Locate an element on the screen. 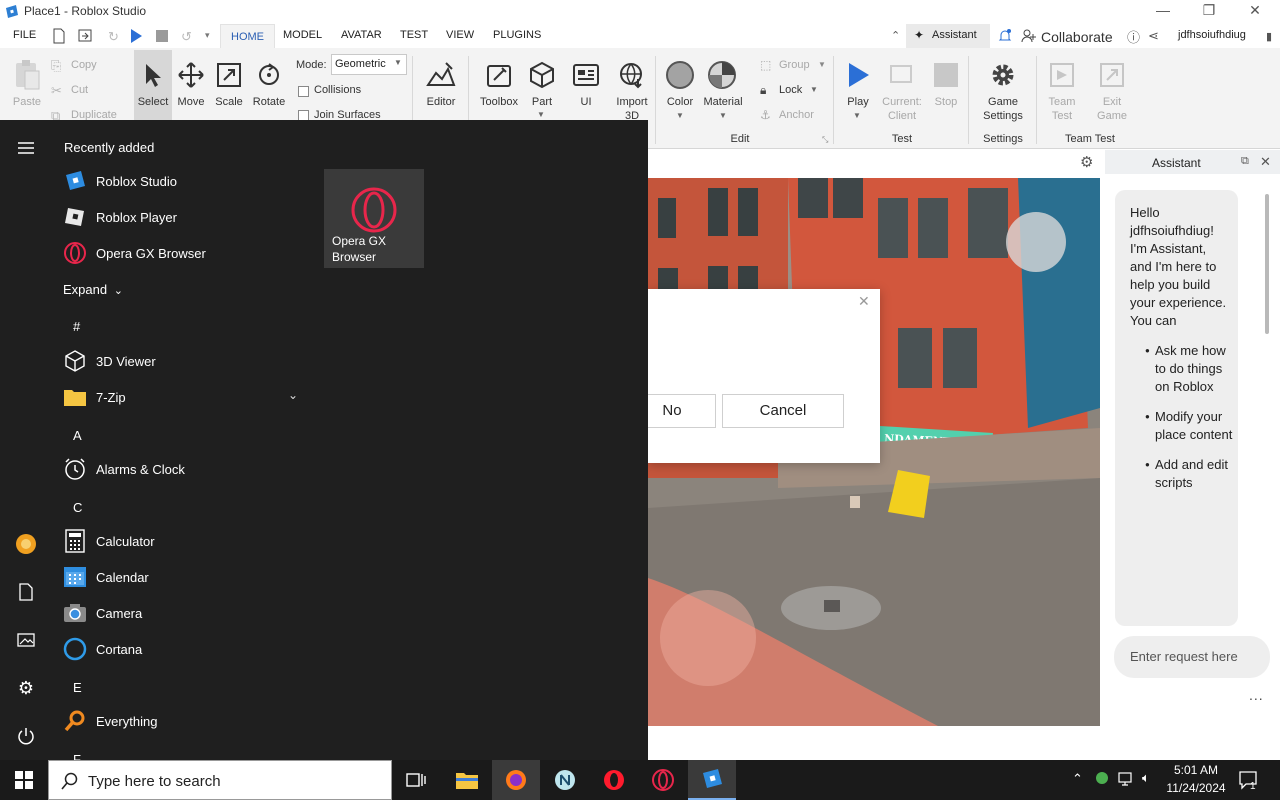 The image size is (1280, 800). new-file-icon is located at coordinates (59, 36).